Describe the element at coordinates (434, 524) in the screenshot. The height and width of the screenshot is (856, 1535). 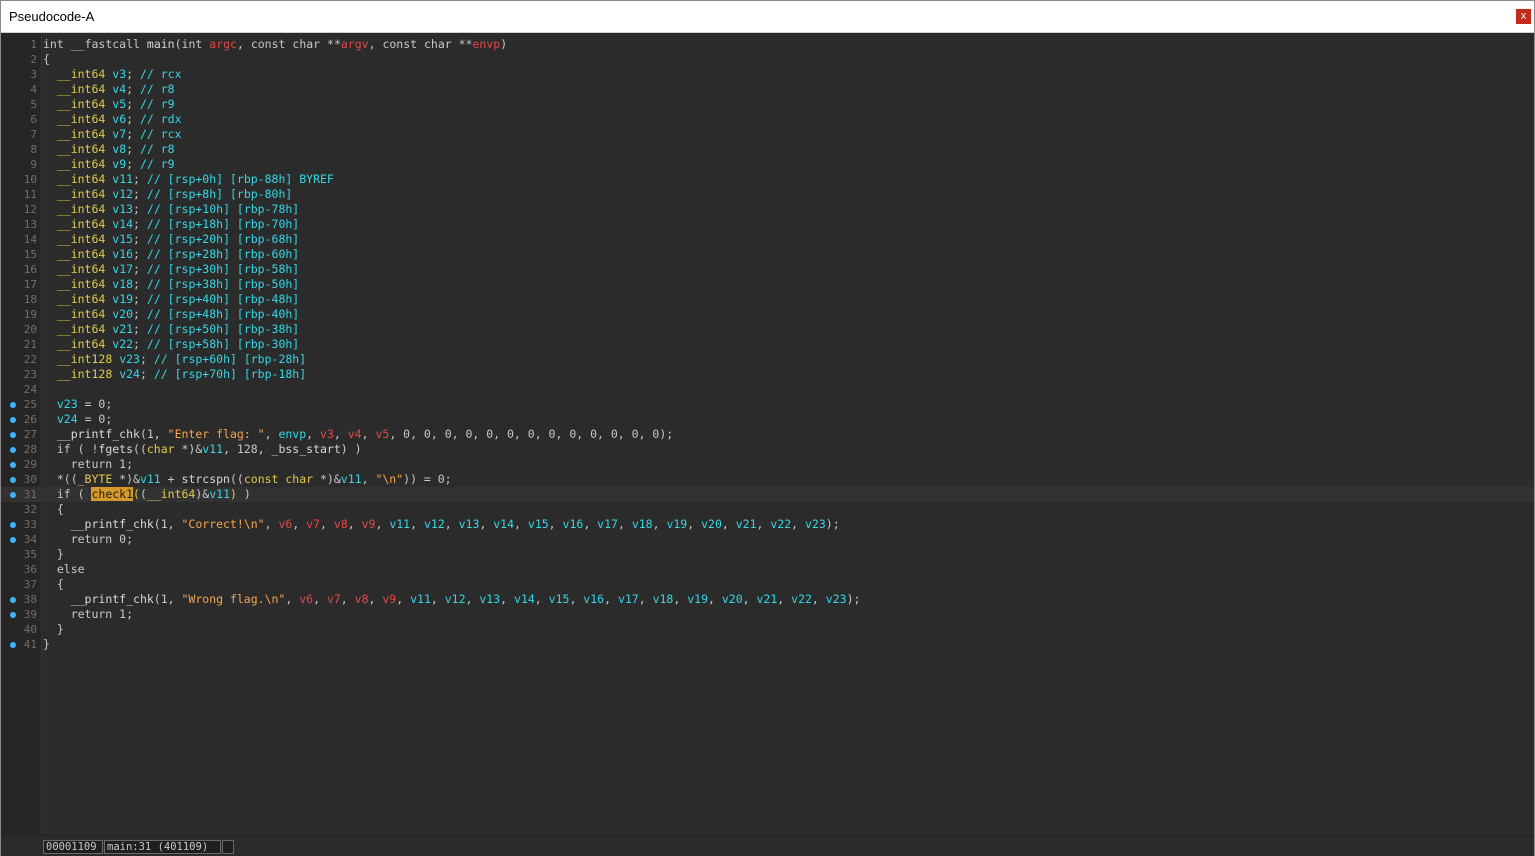
I see `code-token: v12` at that location.